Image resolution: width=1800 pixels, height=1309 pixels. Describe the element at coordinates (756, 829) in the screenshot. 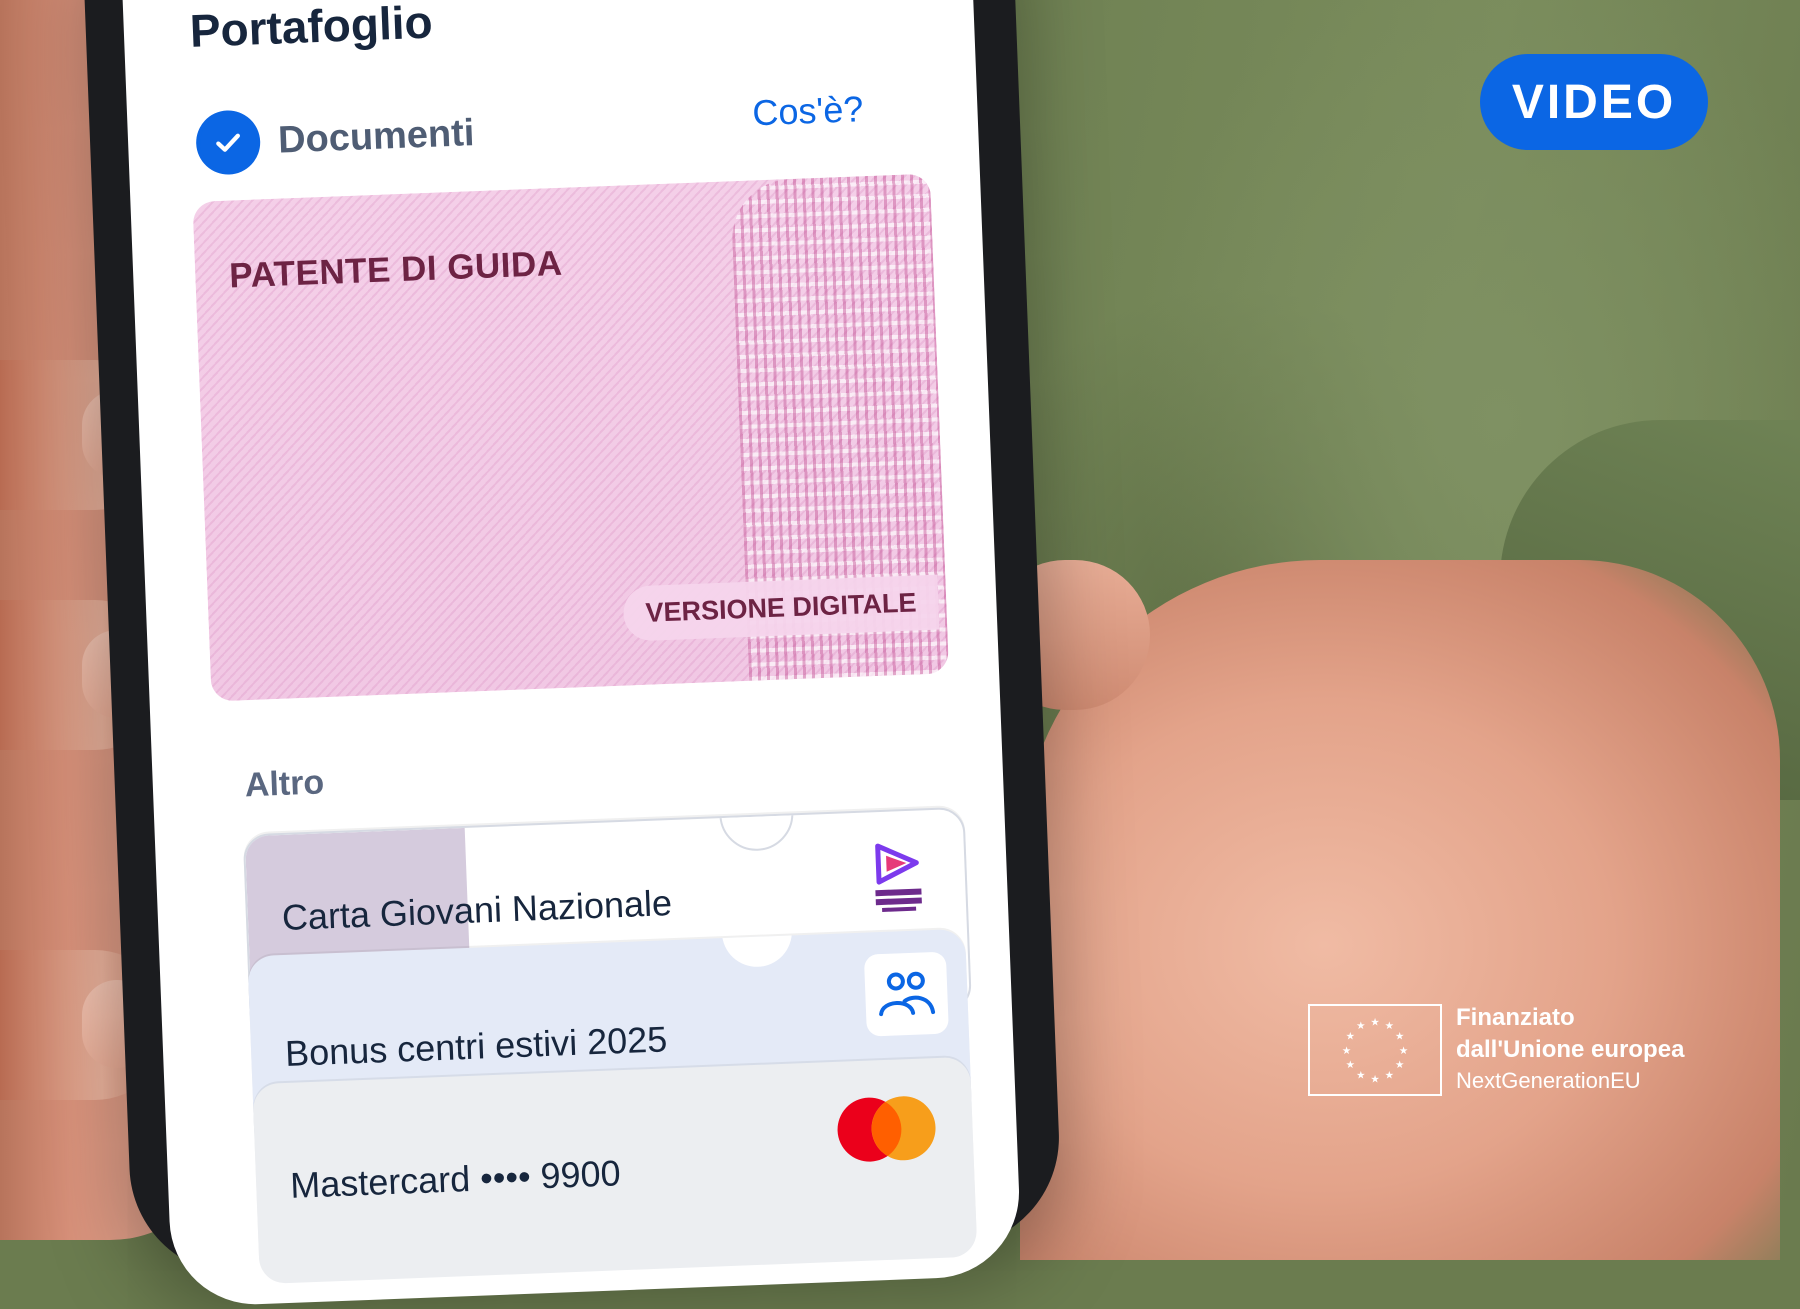

I see `card-notch` at that location.